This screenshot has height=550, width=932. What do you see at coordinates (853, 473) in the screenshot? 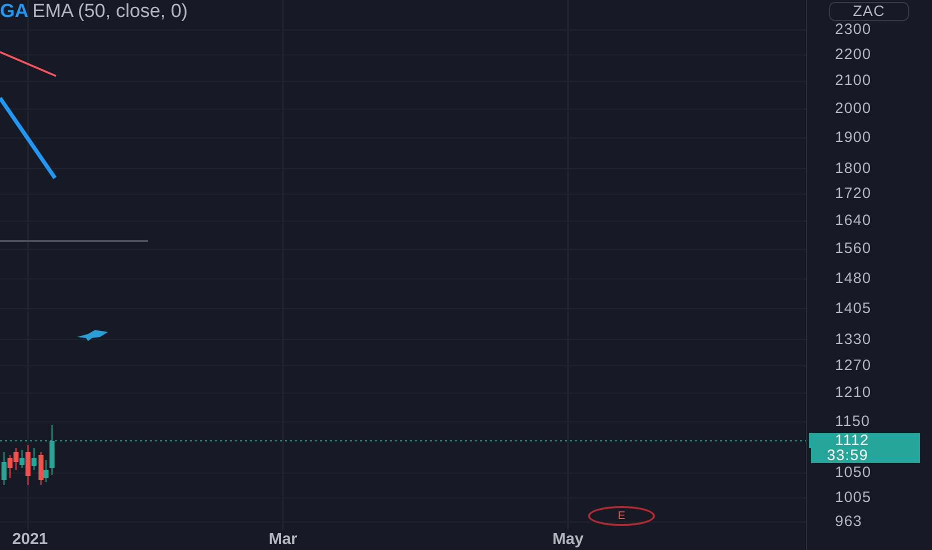
I see `price-axis-label: 1050` at bounding box center [853, 473].